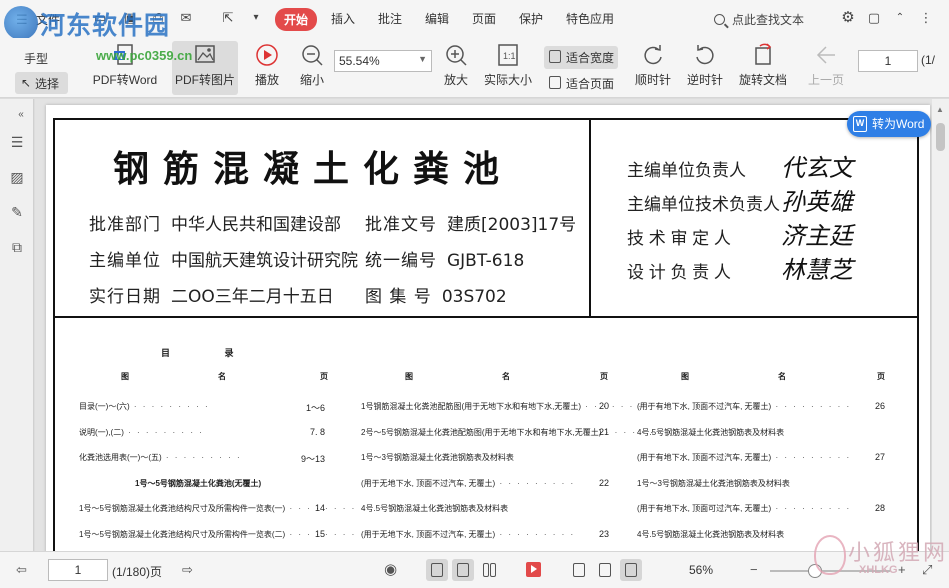 Image resolution: width=949 pixels, height=588 pixels. Describe the element at coordinates (581, 57) in the screenshot. I see `fit-width-button: 适合宽度` at that location.